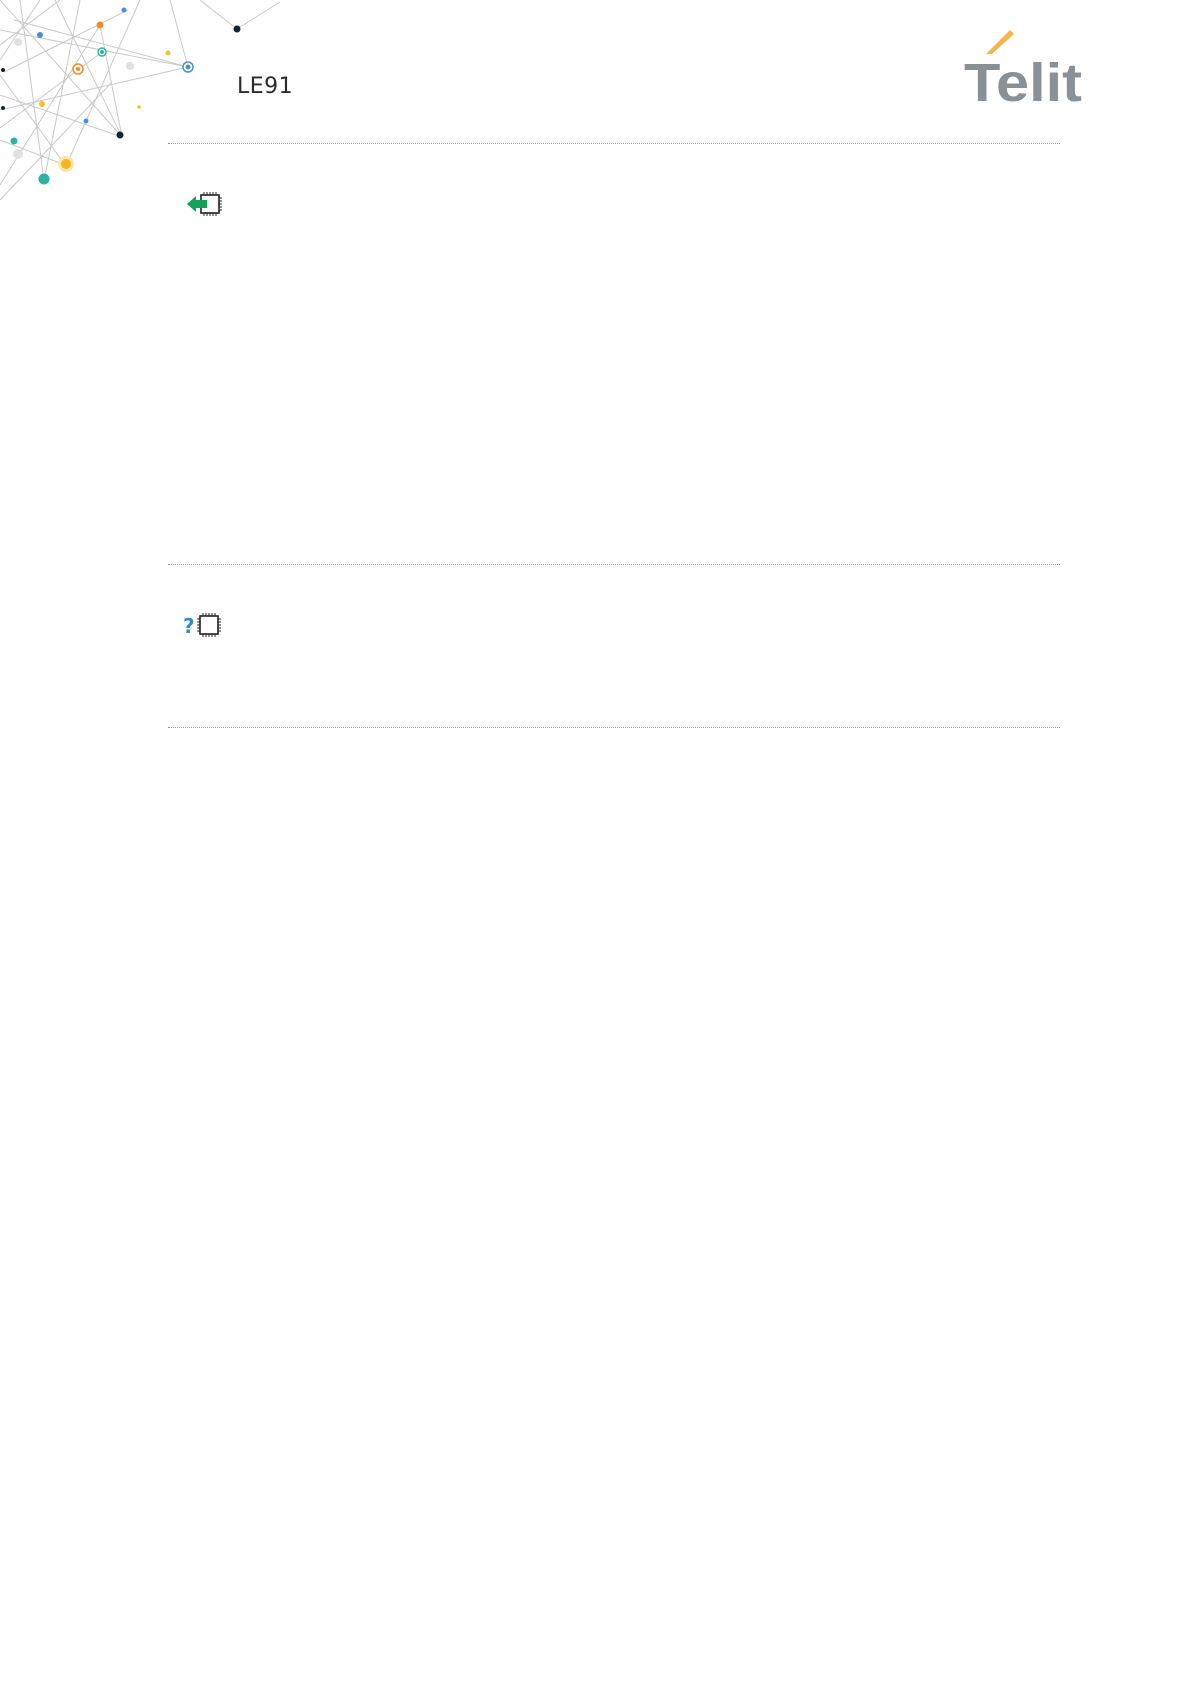 The image size is (1191, 1684). Describe the element at coordinates (1023, 79) in the screenshot. I see `brand-name: Telit` at that location.